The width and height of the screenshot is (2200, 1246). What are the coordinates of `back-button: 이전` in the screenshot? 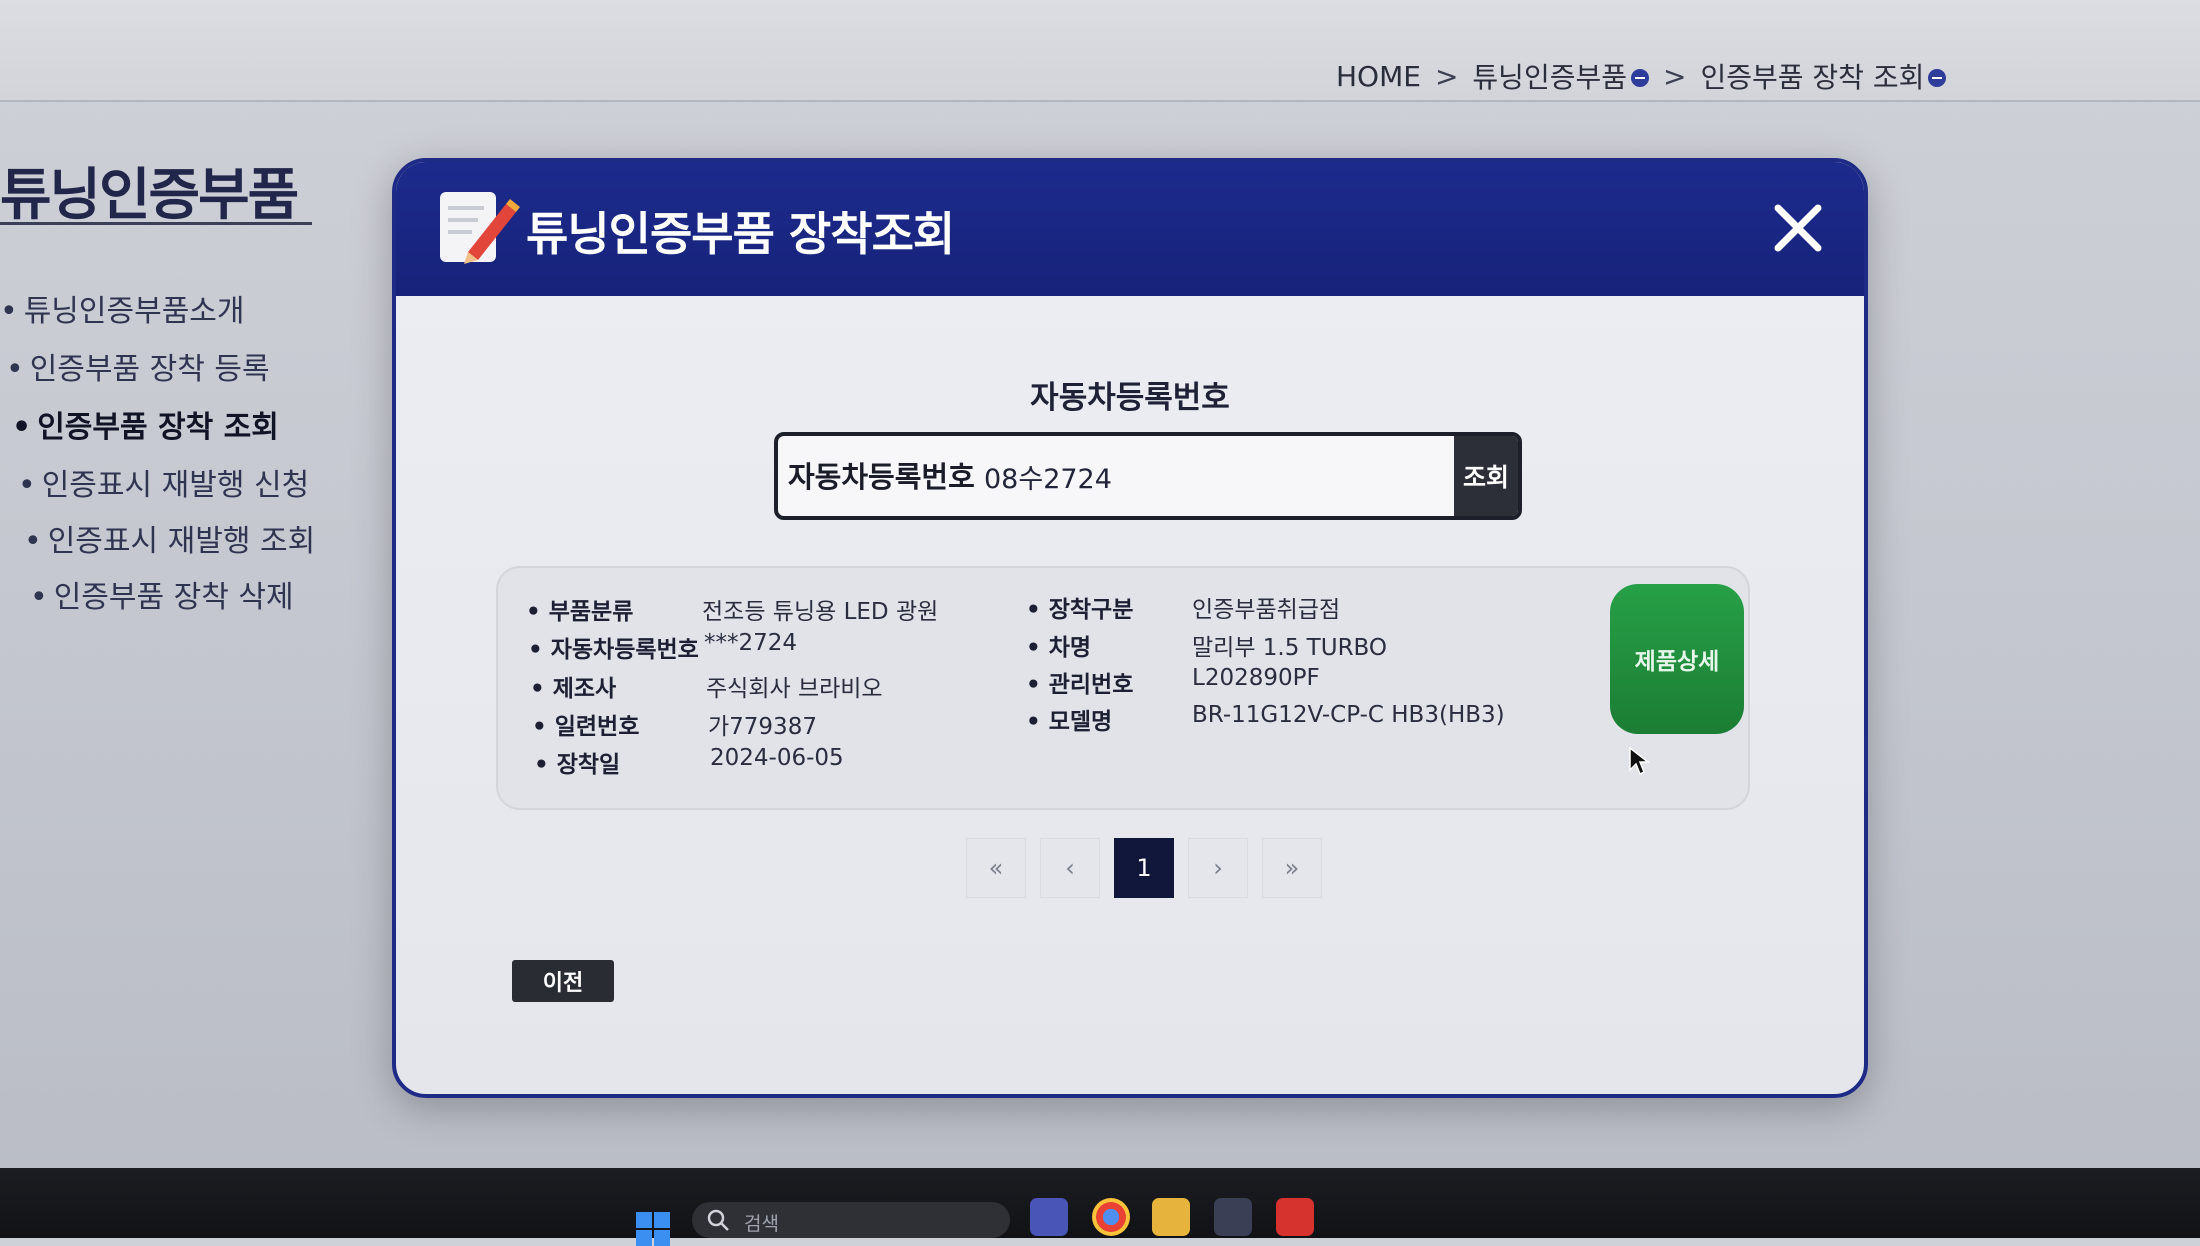 It's located at (563, 981).